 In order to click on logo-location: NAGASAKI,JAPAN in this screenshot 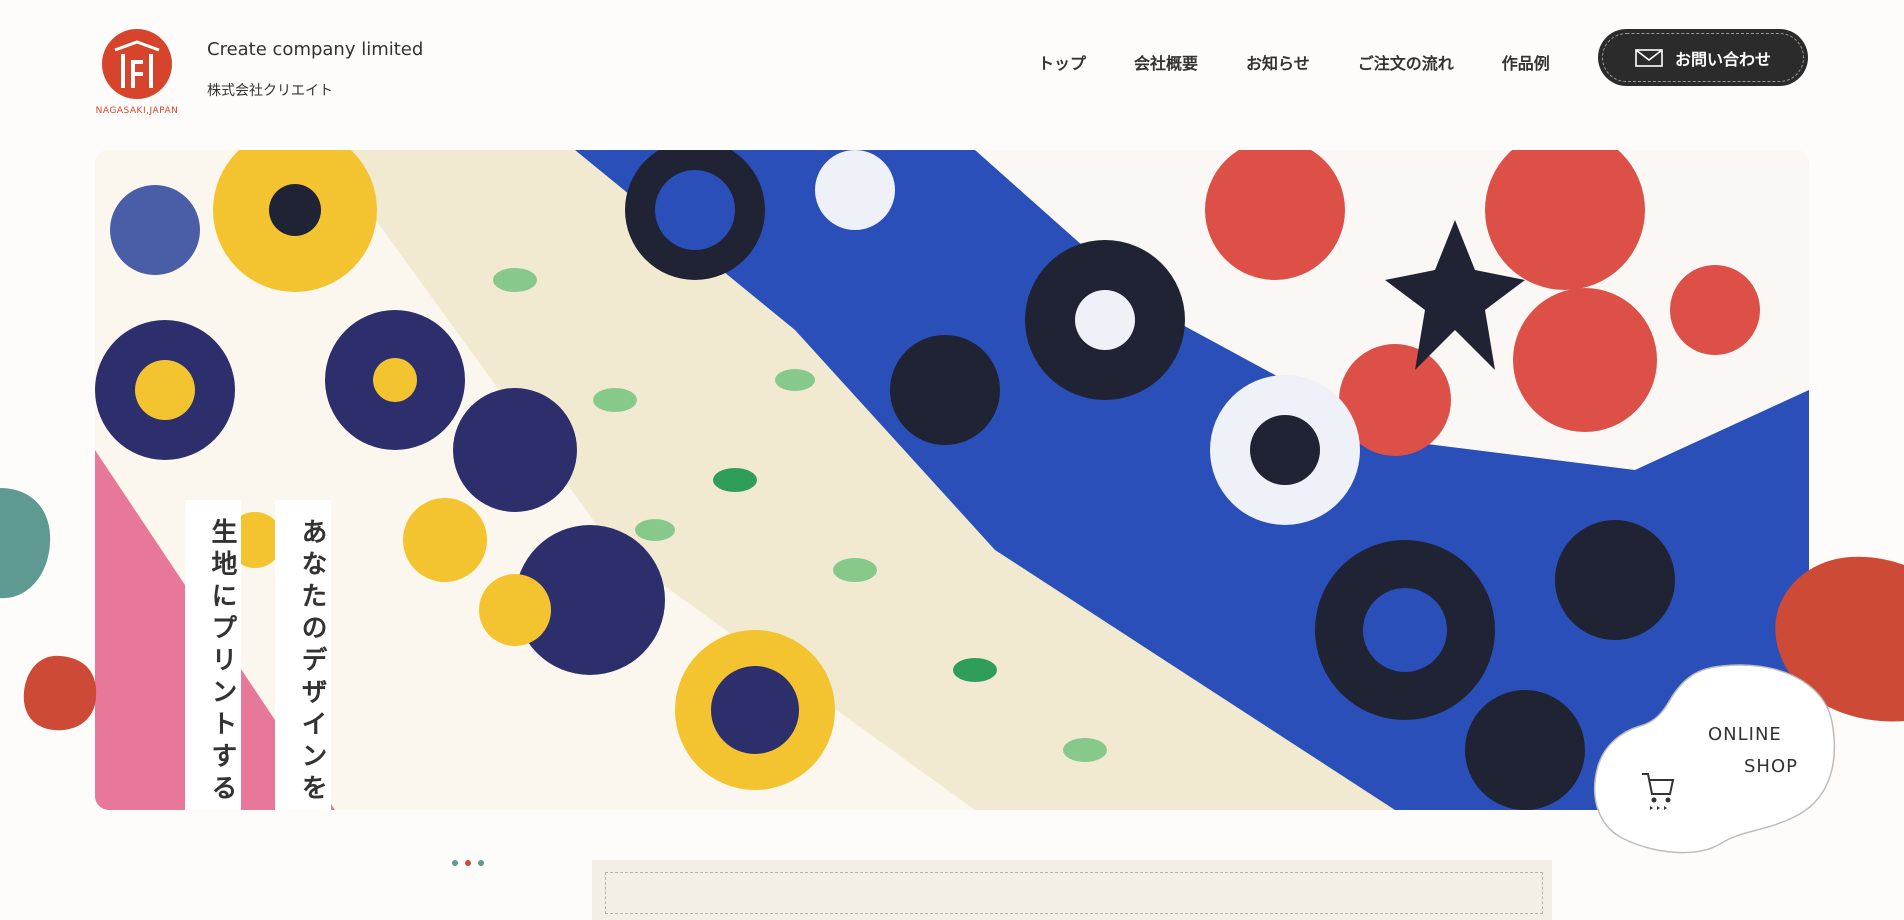, I will do `click(137, 111)`.